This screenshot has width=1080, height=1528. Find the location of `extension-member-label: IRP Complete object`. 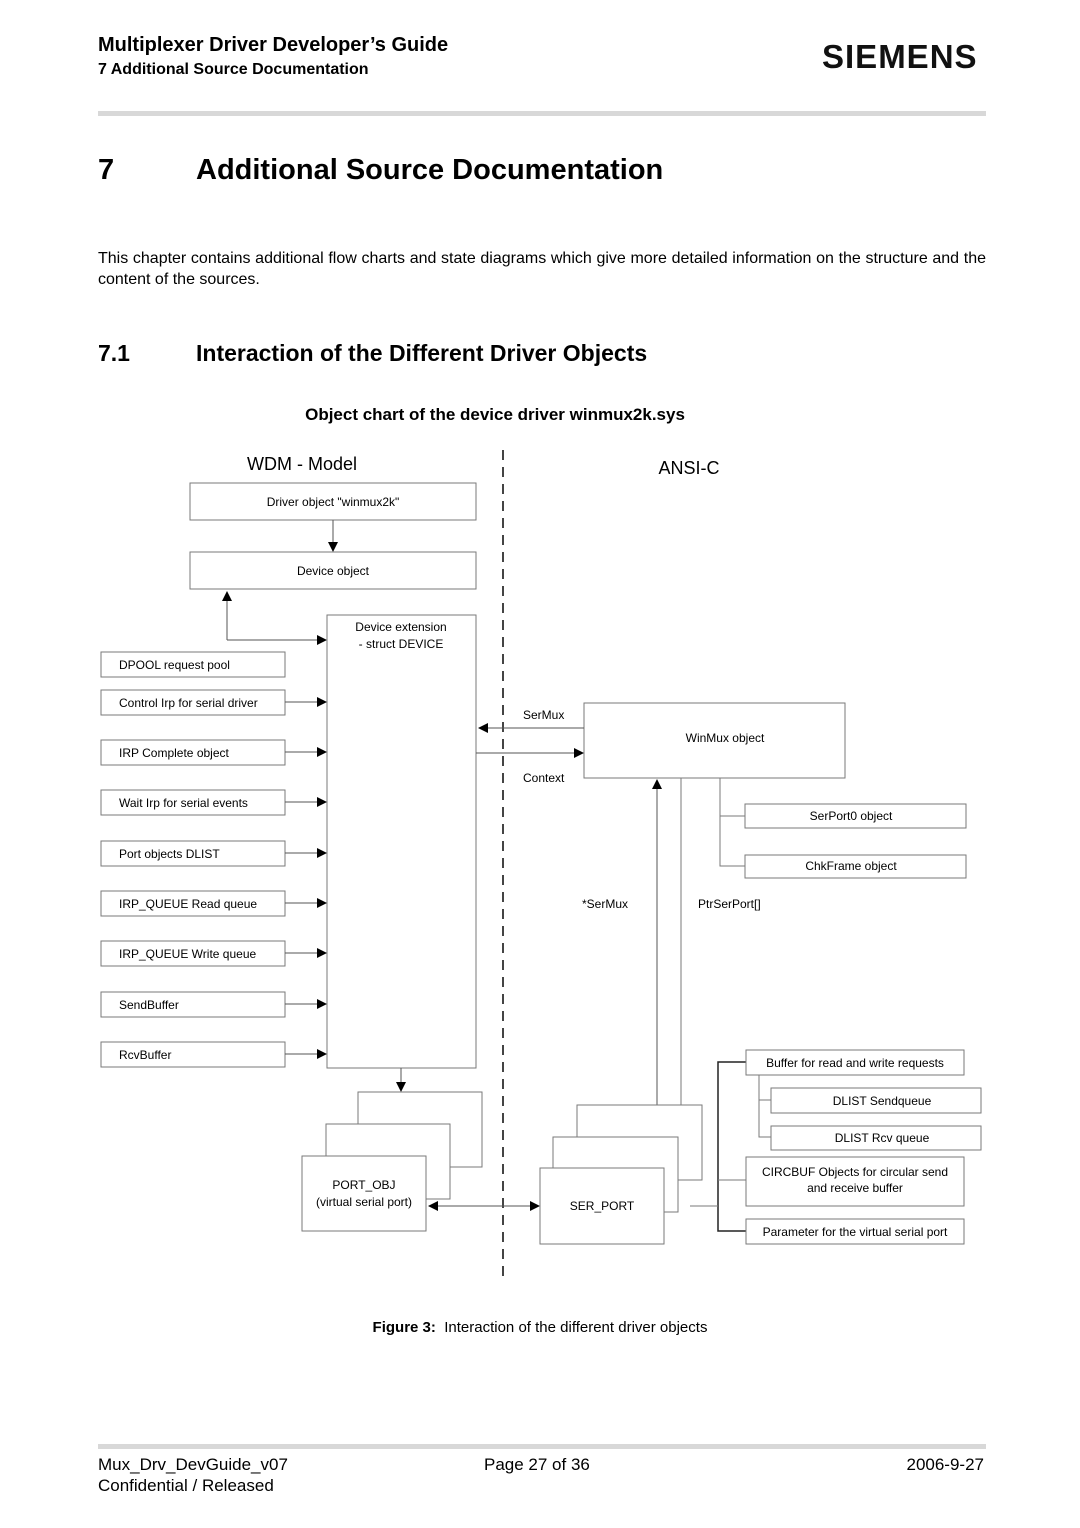

extension-member-label: IRP Complete object is located at coordinates (174, 753).